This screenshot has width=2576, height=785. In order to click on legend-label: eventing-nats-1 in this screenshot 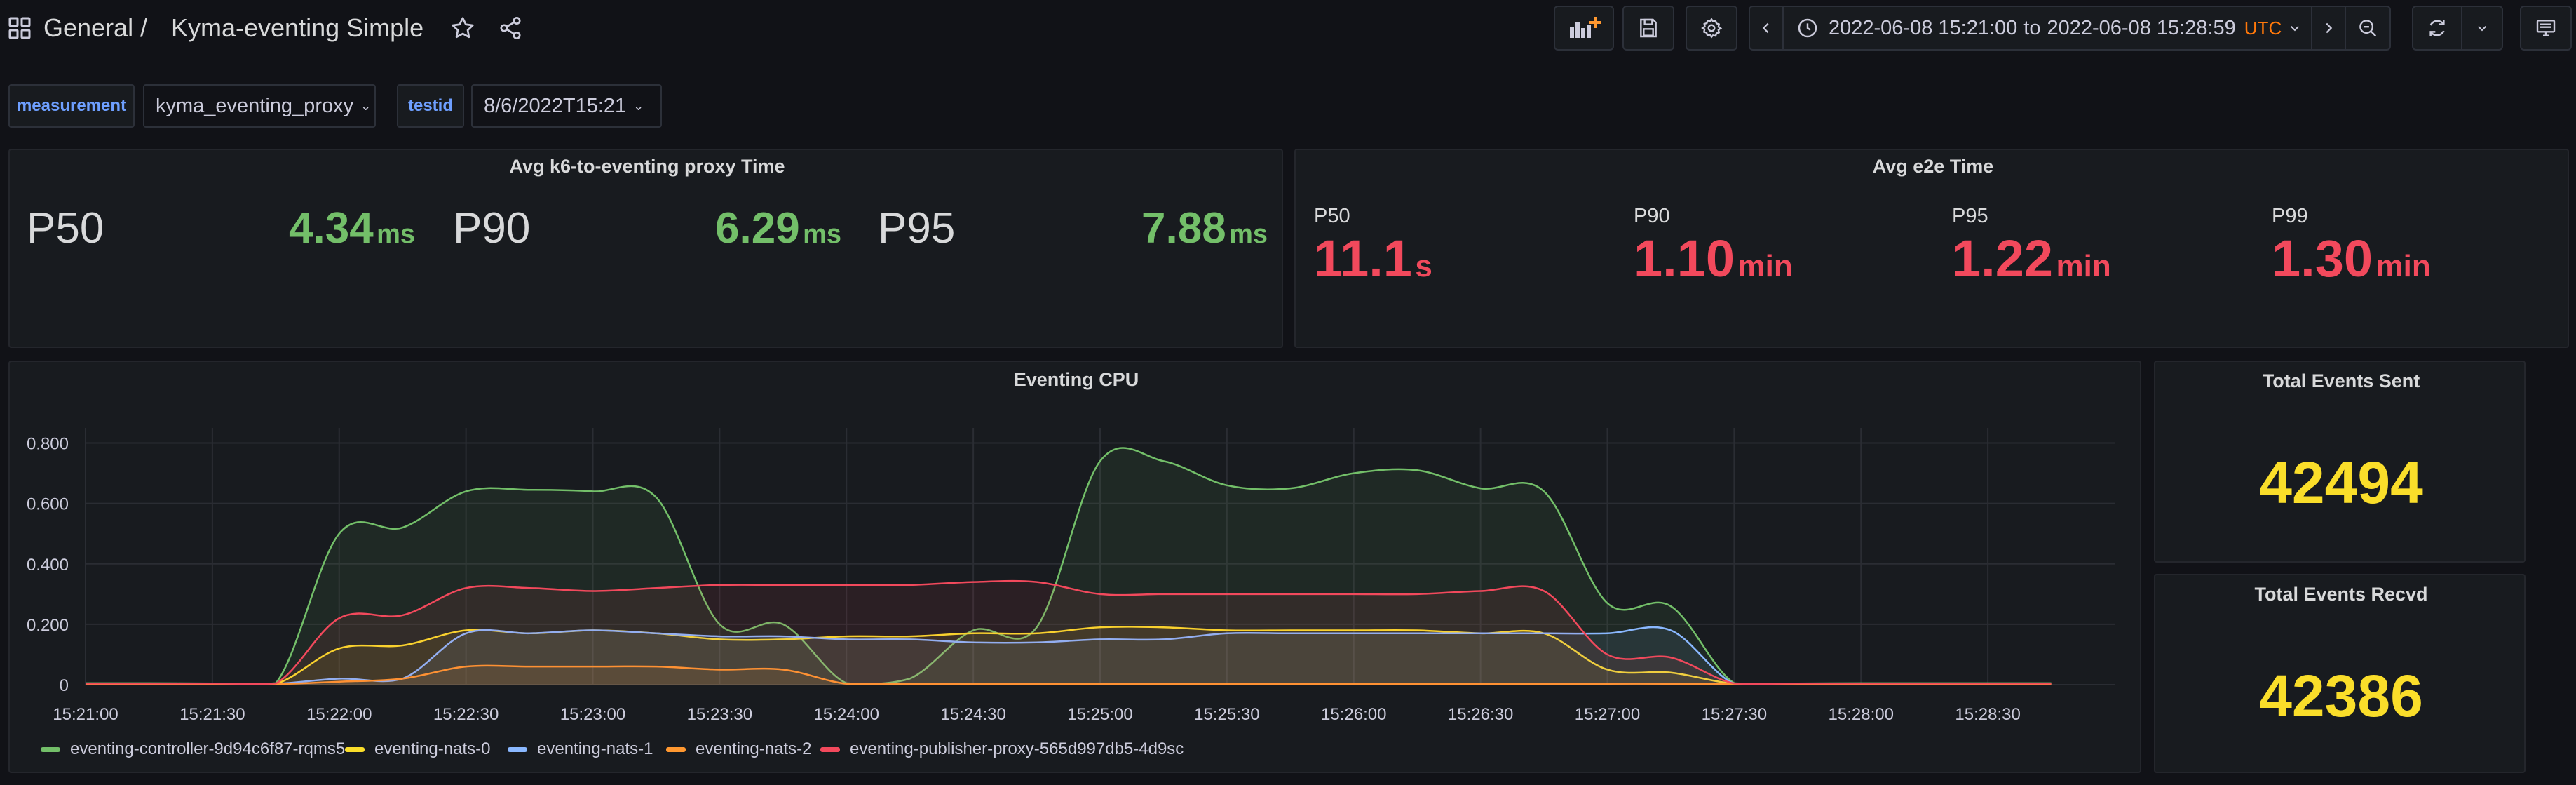, I will do `click(595, 748)`.